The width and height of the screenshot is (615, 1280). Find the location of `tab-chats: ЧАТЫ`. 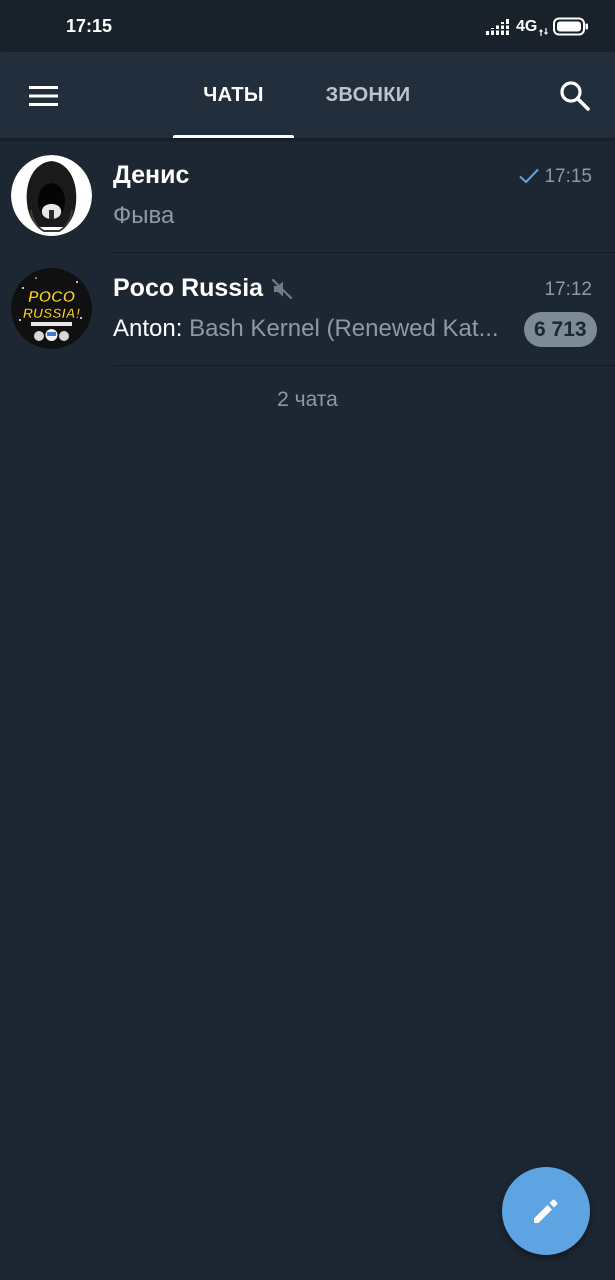

tab-chats: ЧАТЫ is located at coordinates (233, 95).